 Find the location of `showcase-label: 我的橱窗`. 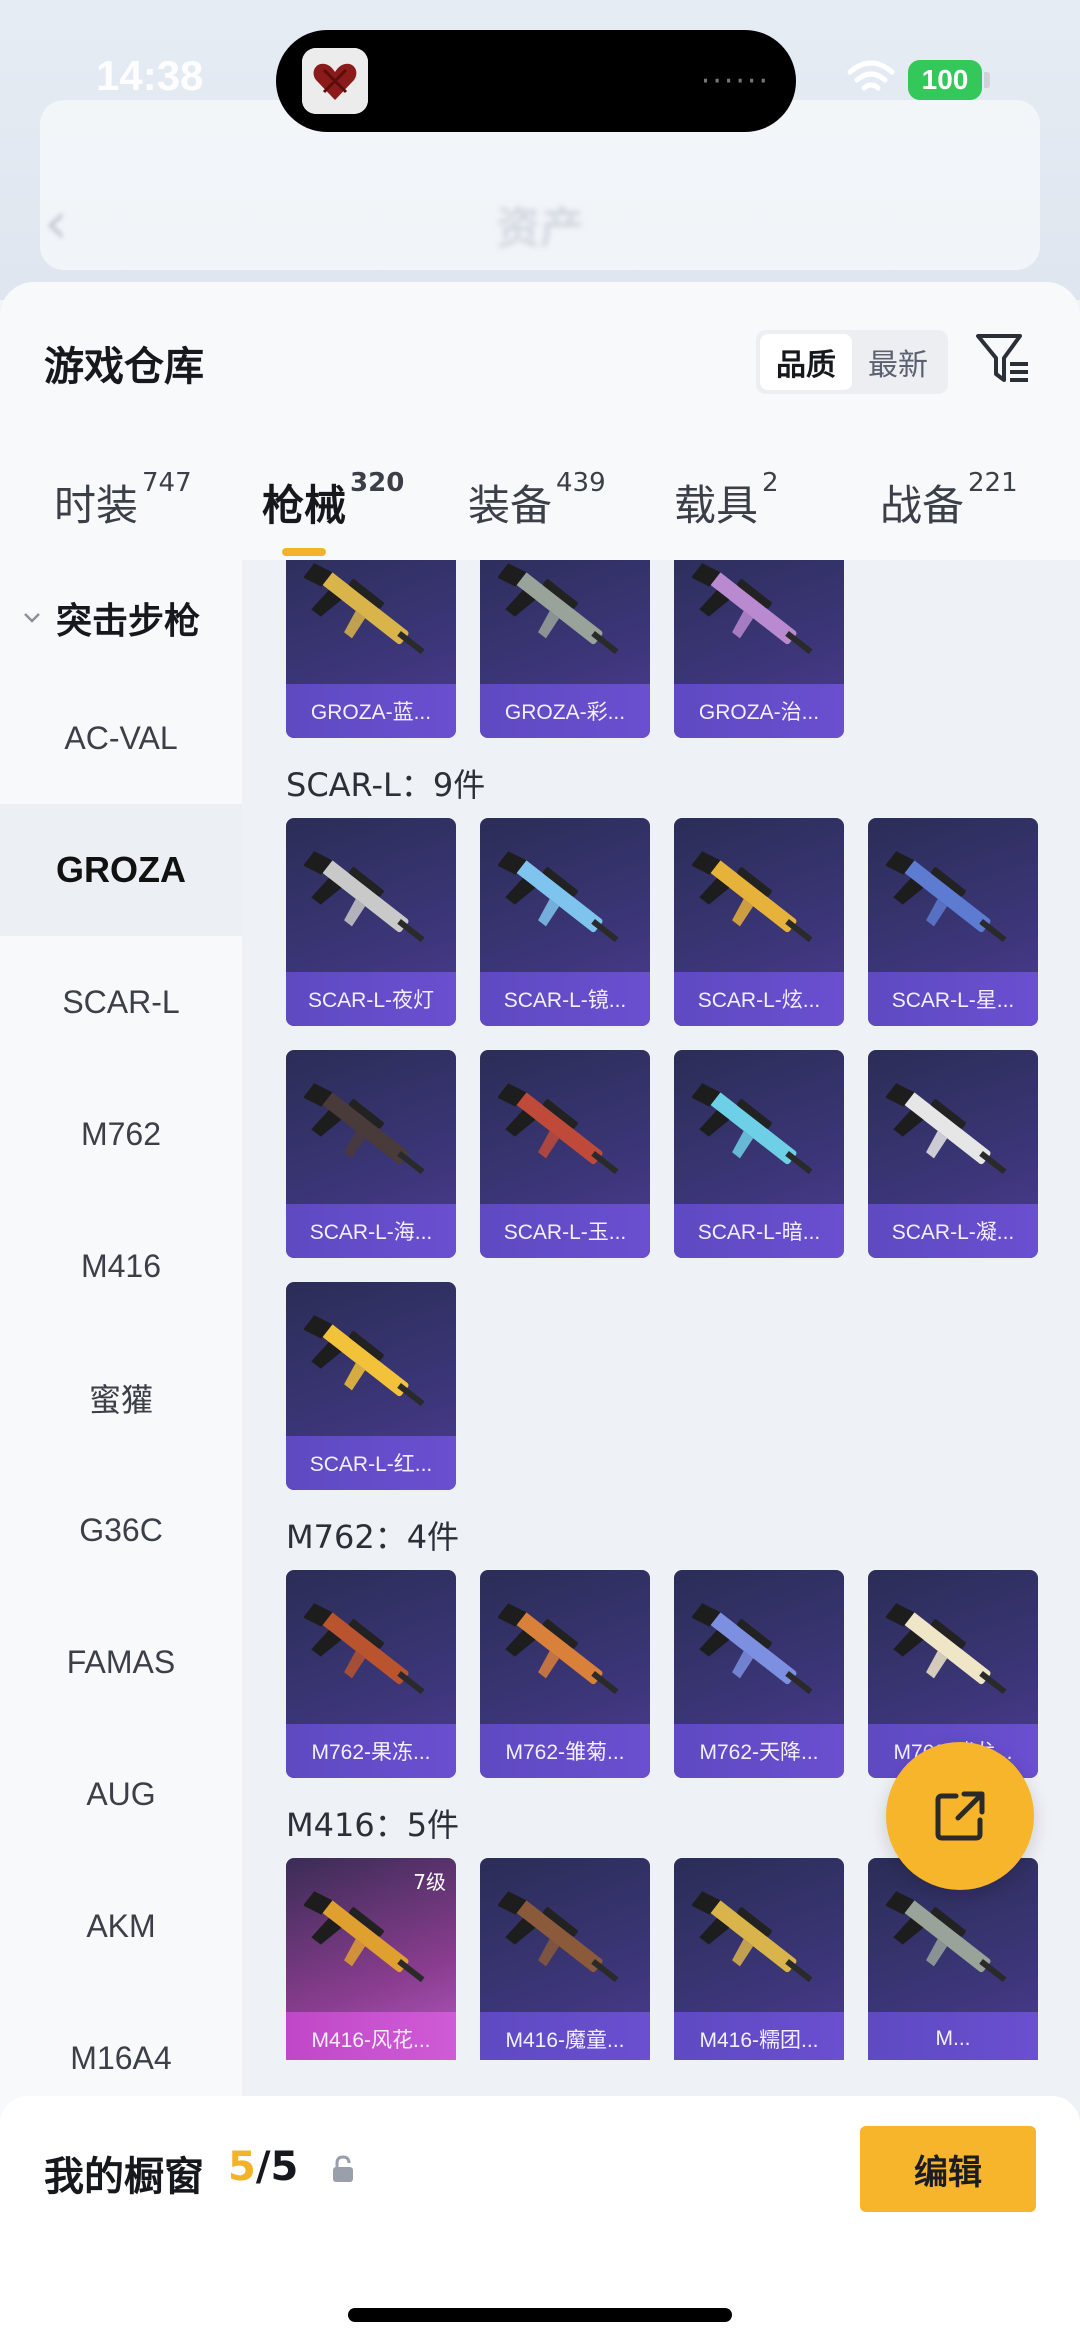

showcase-label: 我的橱窗 is located at coordinates (124, 2177).